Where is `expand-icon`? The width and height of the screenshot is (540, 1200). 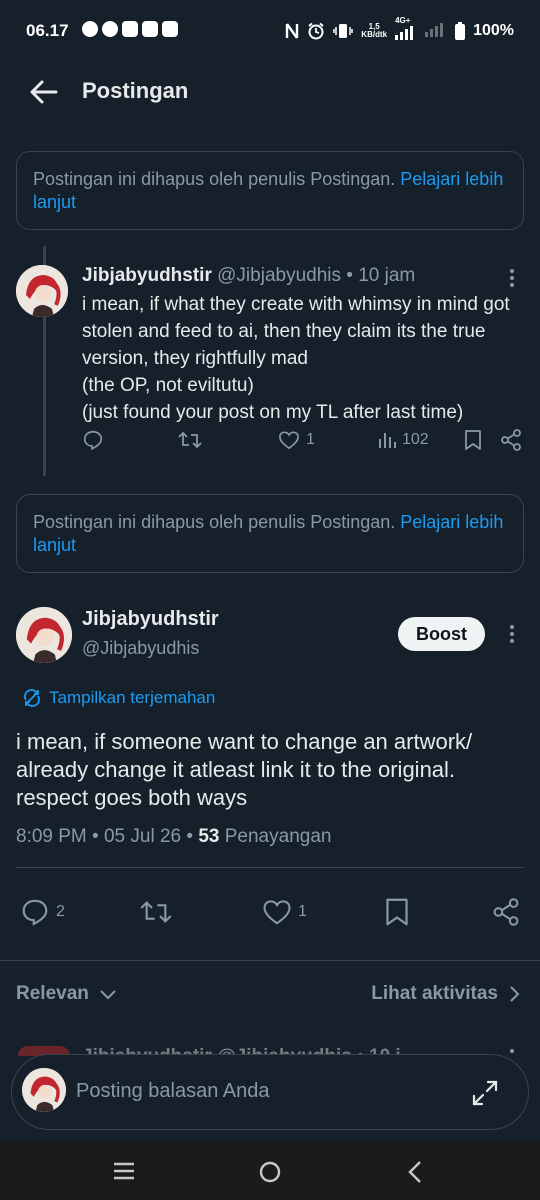
expand-icon is located at coordinates (485, 1093).